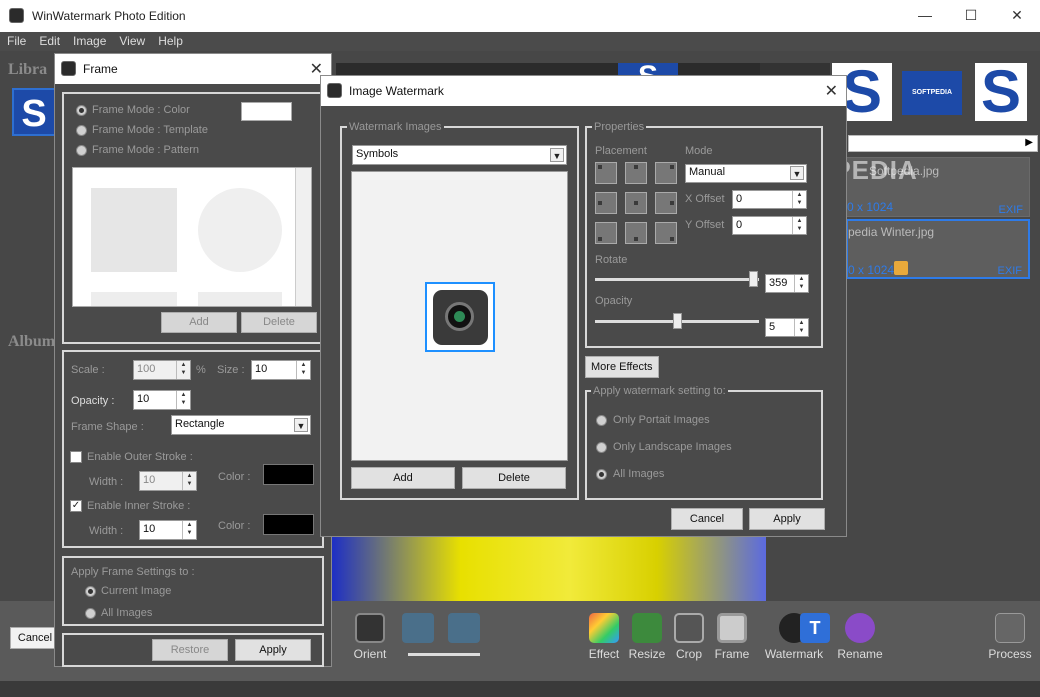 The width and height of the screenshot is (1040, 697). I want to click on x-offset-spinner: ▲ ▼, so click(799, 199).